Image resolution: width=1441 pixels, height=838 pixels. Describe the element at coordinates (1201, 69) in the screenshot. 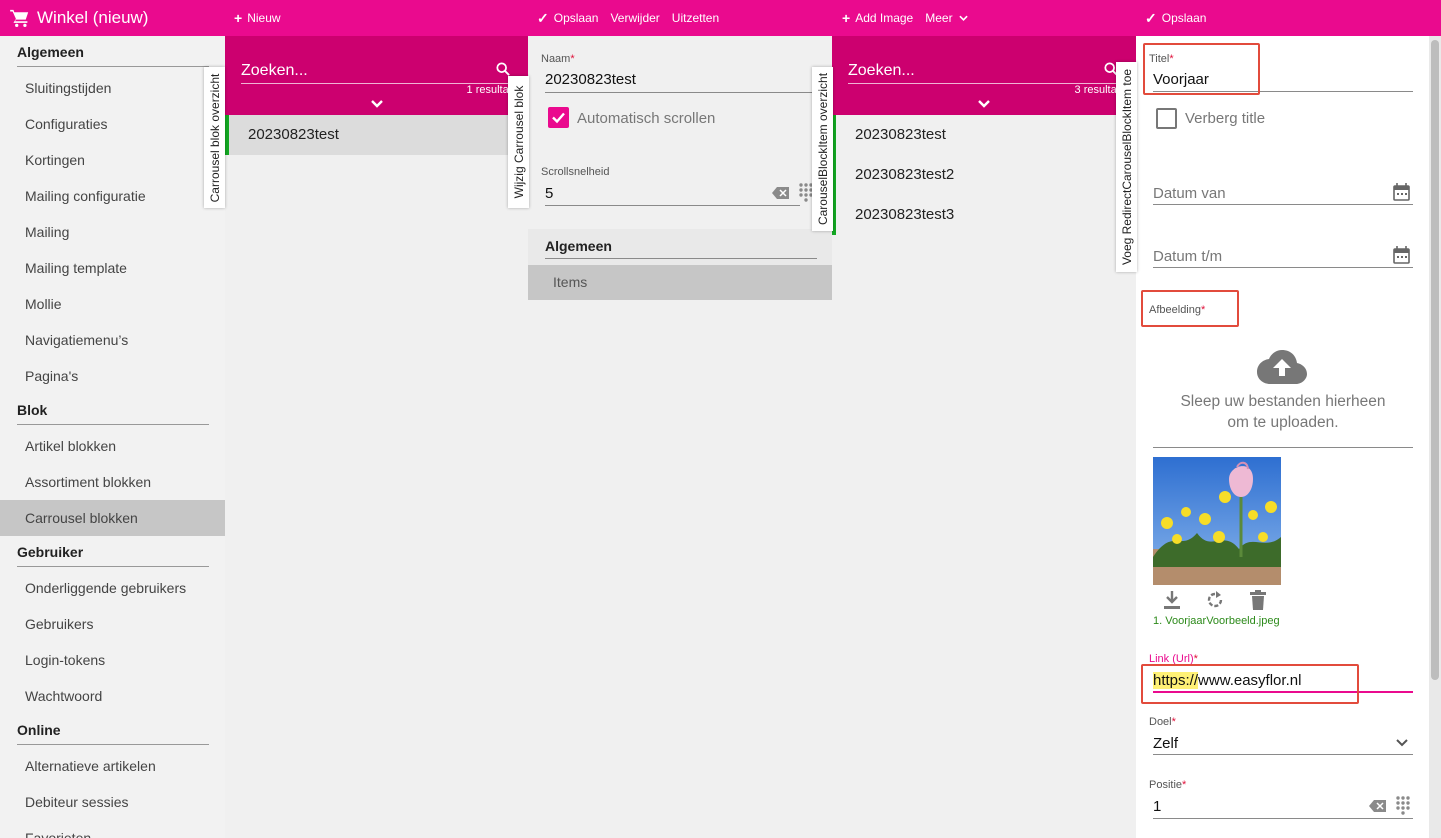

I see `highlight-title` at that location.